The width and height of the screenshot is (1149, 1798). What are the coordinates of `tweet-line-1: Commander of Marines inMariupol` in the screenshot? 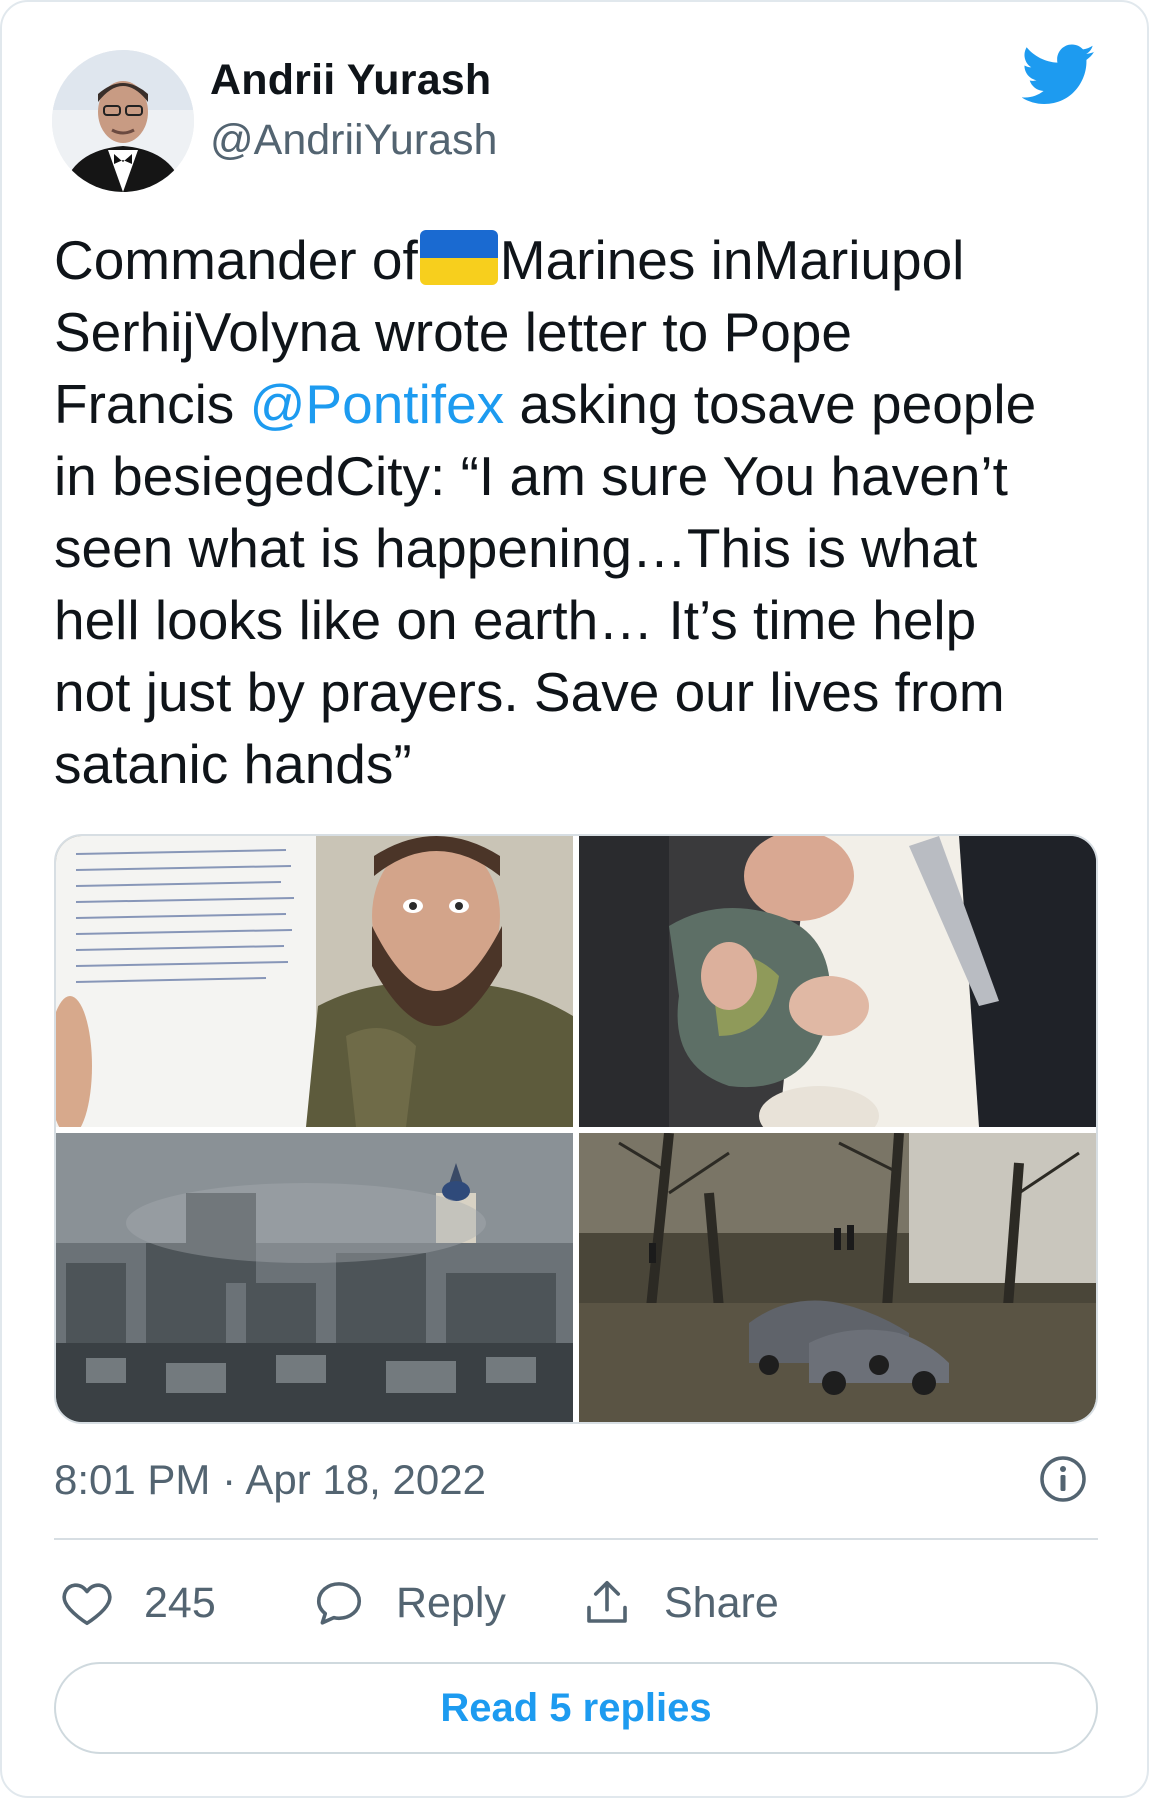 It's located at (584, 260).